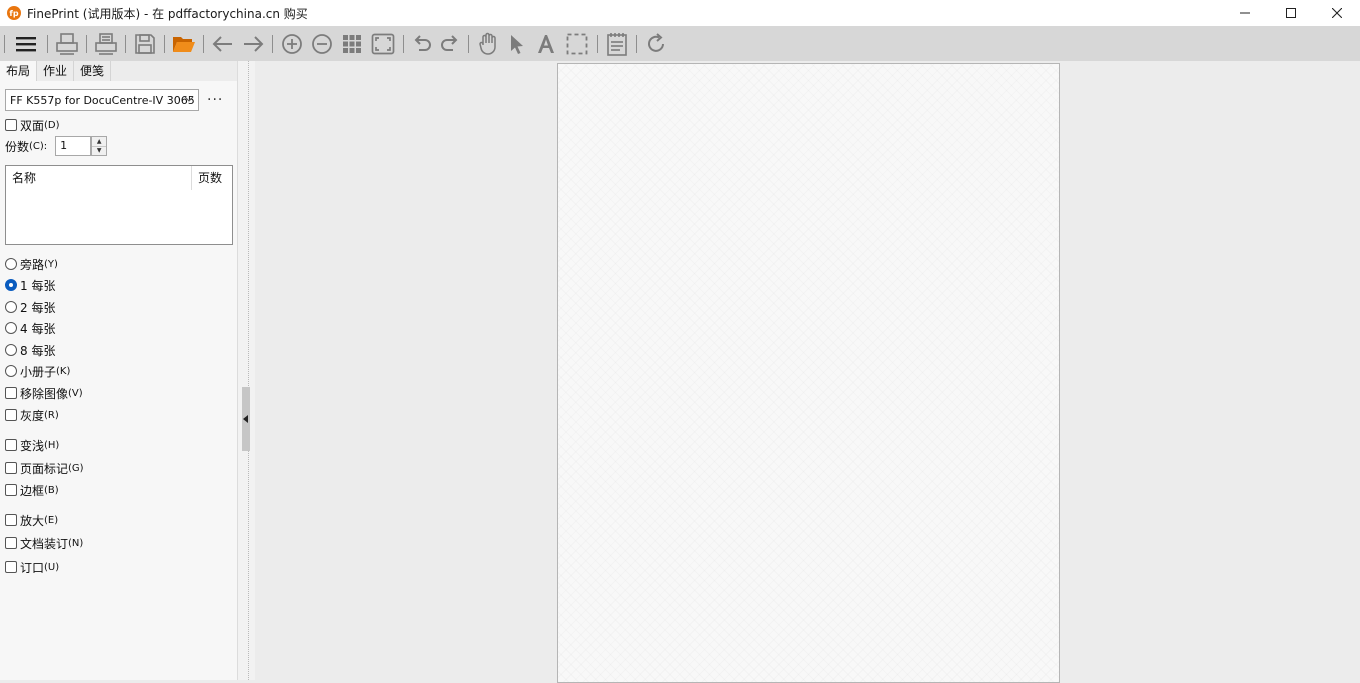  What do you see at coordinates (1291, 13) in the screenshot?
I see `maximize-button` at bounding box center [1291, 13].